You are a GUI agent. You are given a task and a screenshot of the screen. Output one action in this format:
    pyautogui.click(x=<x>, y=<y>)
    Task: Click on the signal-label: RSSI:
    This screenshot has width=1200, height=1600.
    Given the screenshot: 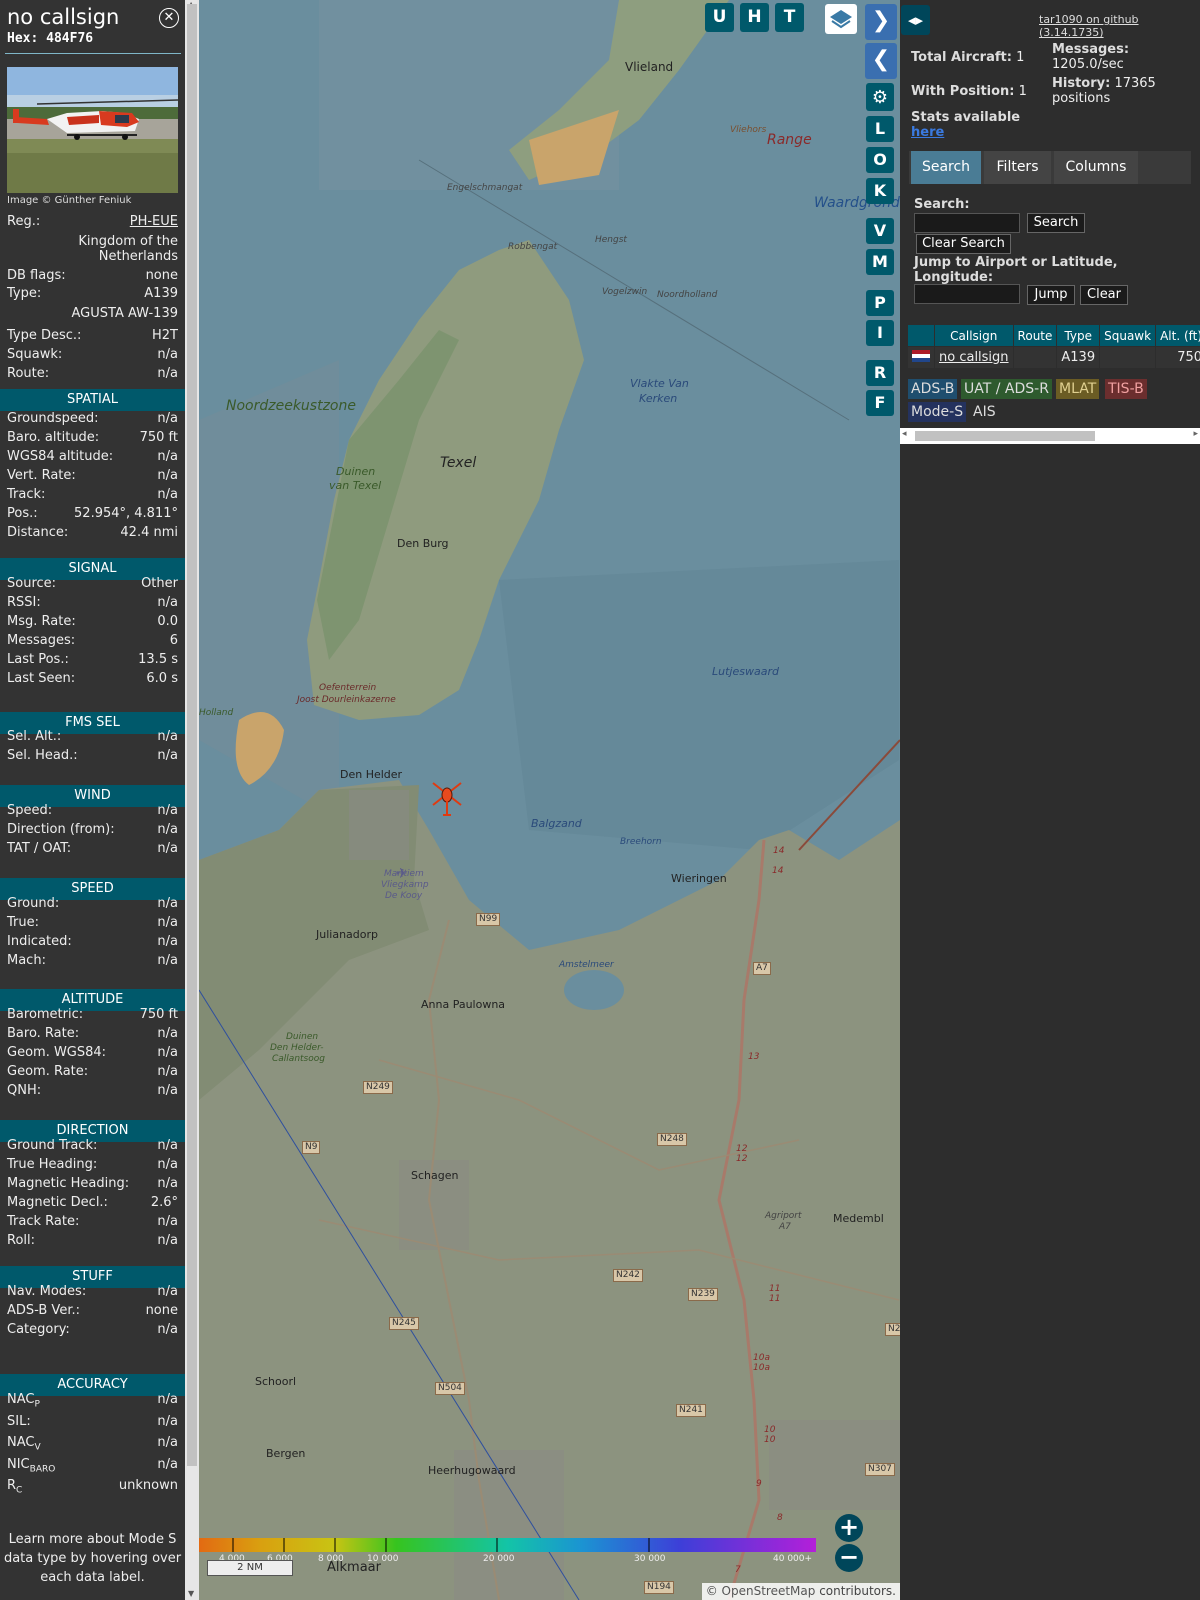 What is the action you would take?
    pyautogui.click(x=24, y=602)
    